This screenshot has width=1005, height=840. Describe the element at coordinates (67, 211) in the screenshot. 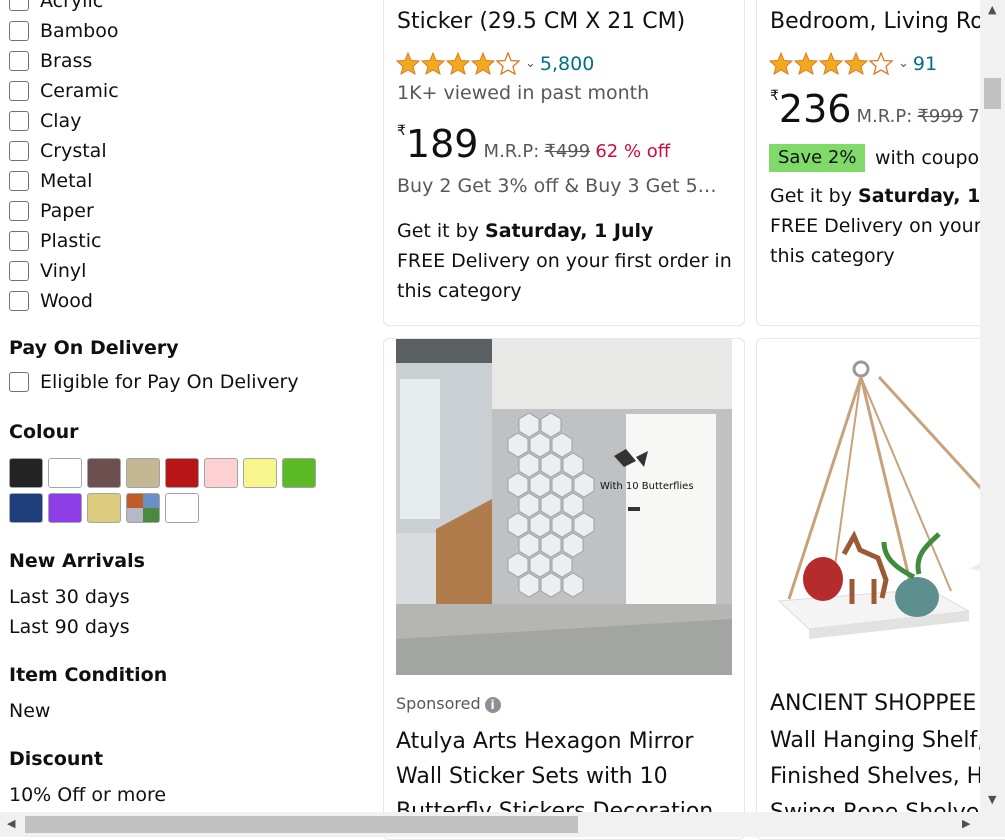

I see `material-label: Paper` at that location.